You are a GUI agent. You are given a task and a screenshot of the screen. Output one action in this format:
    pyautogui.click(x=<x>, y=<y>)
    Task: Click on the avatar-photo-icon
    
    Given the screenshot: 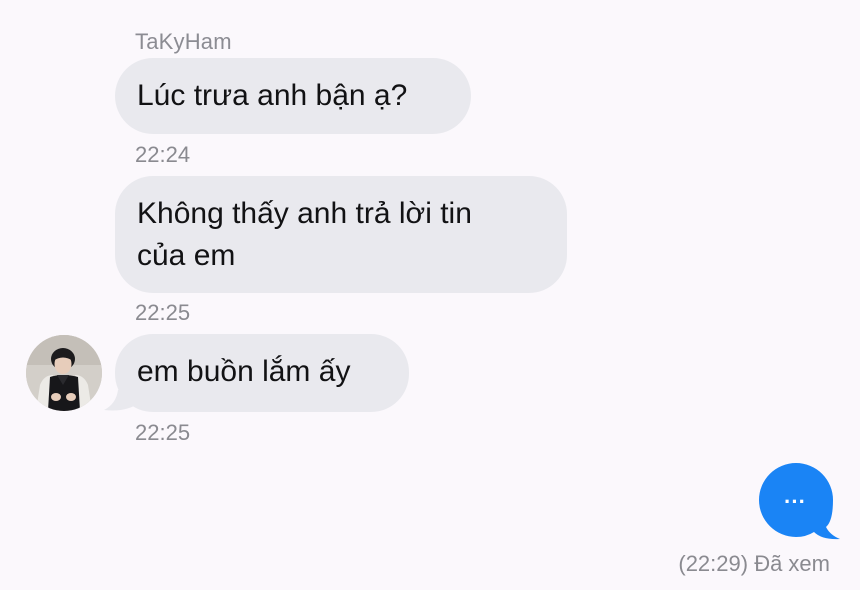 What is the action you would take?
    pyautogui.click(x=64, y=373)
    